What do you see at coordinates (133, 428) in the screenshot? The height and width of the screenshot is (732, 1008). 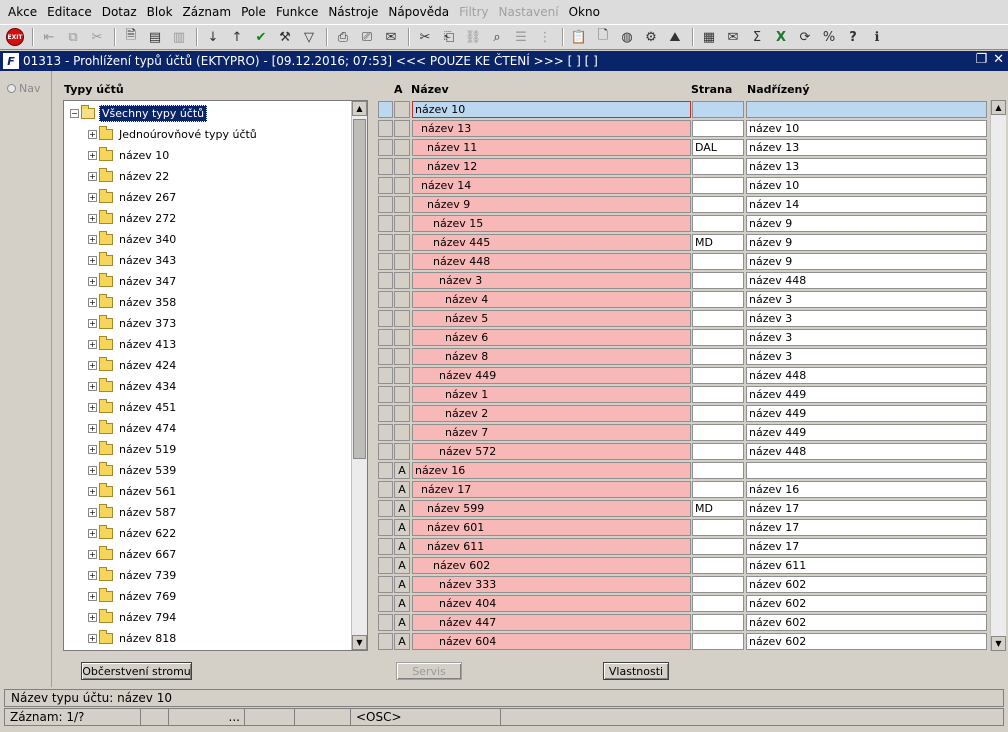 I see `tree-node: + název 474` at bounding box center [133, 428].